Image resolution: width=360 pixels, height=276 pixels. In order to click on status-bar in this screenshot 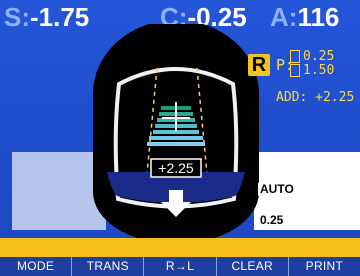, I will do `click(180, 247)`.